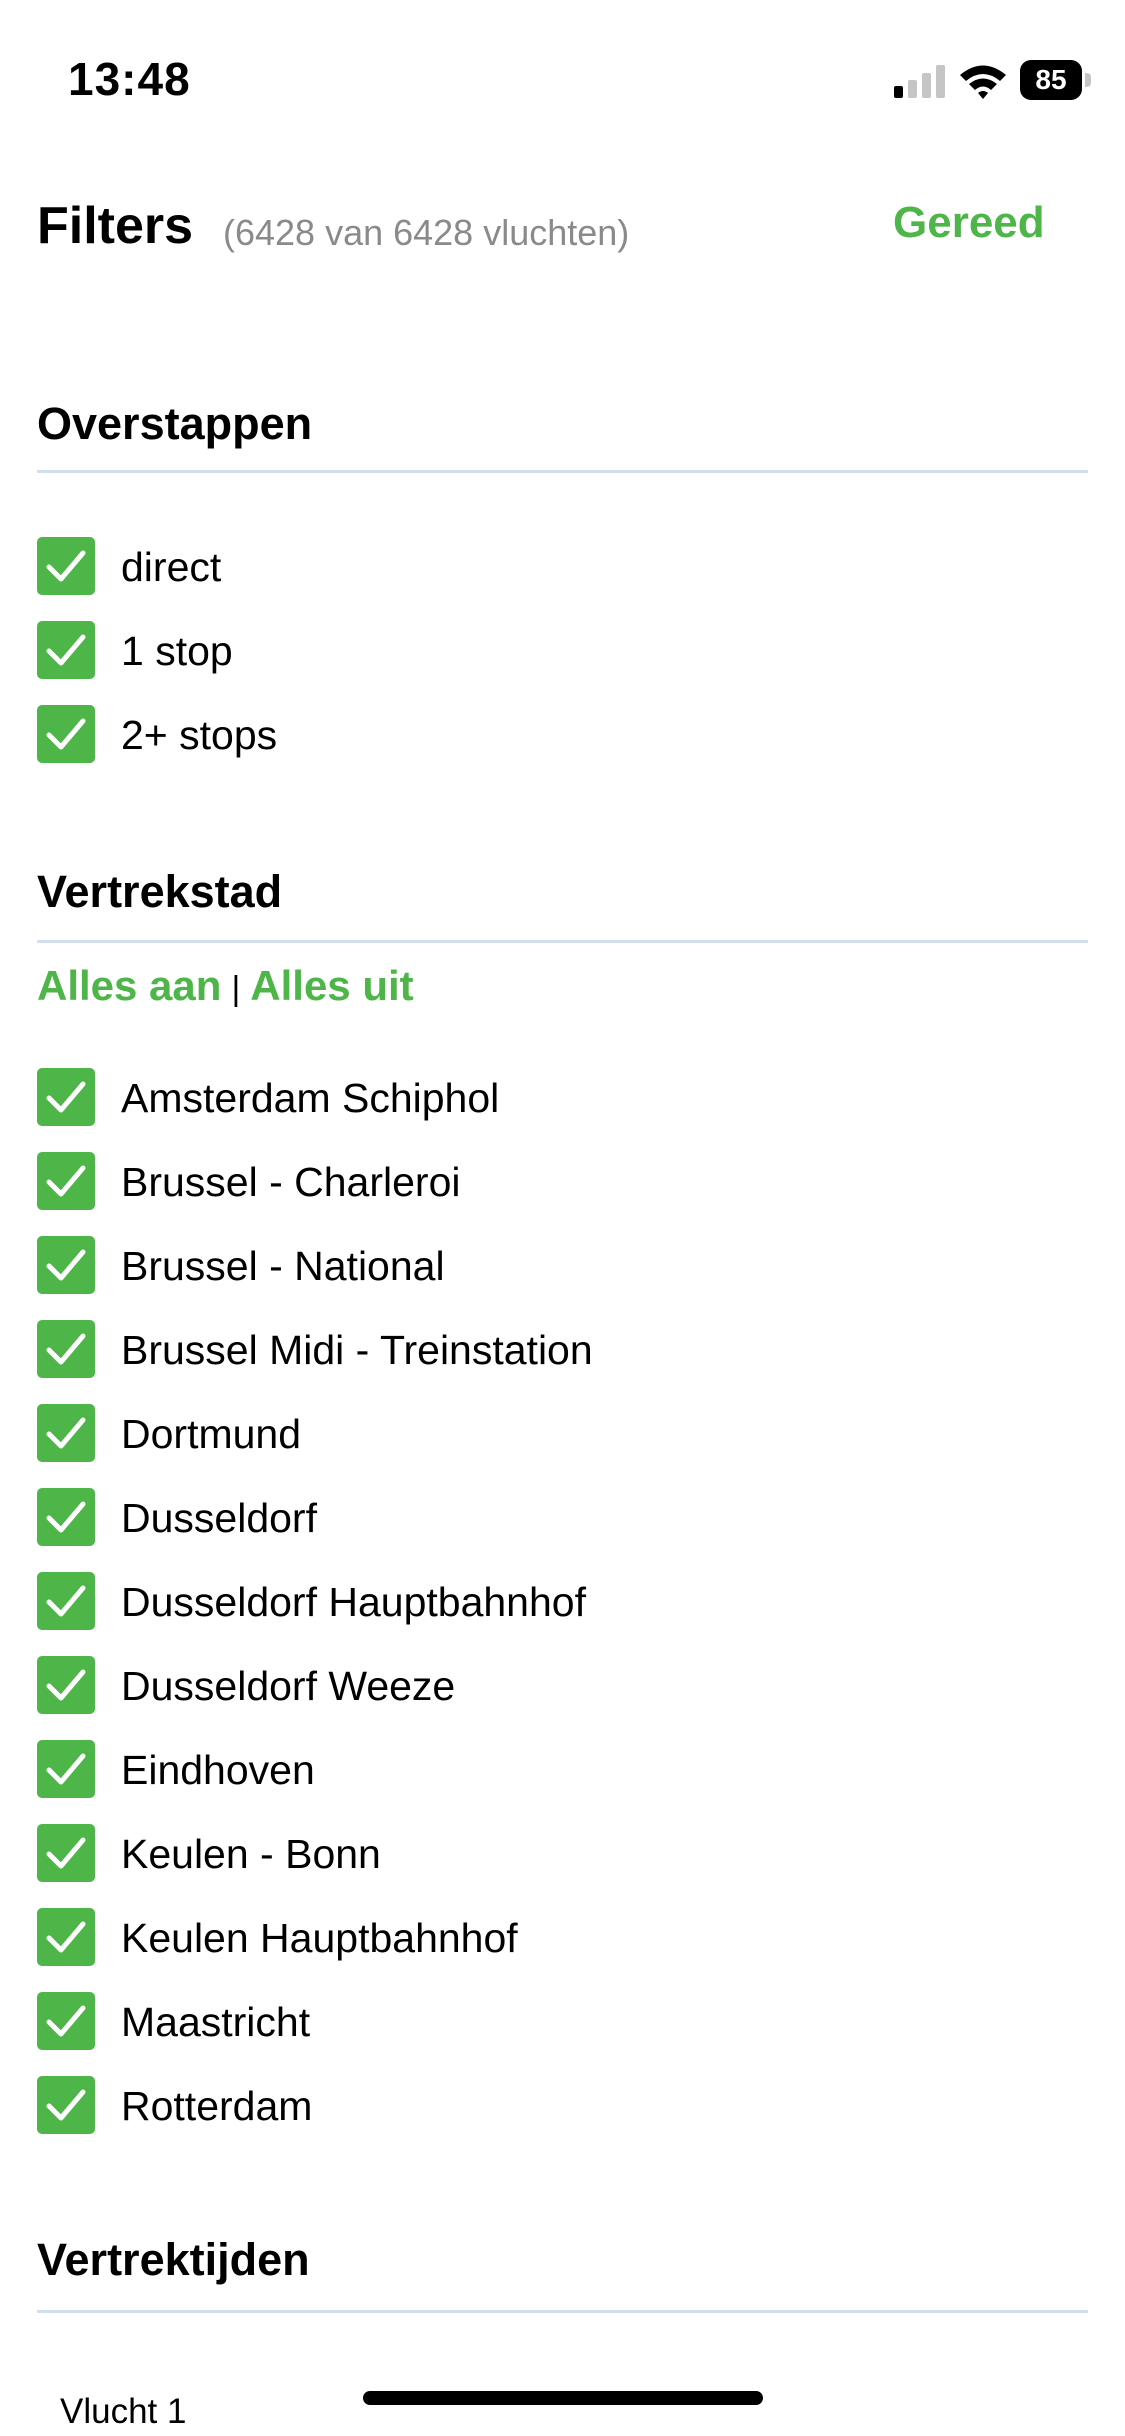 This screenshot has height=2436, width=1125. What do you see at coordinates (177, 651) in the screenshot?
I see `stop-option-label: 1 stop` at bounding box center [177, 651].